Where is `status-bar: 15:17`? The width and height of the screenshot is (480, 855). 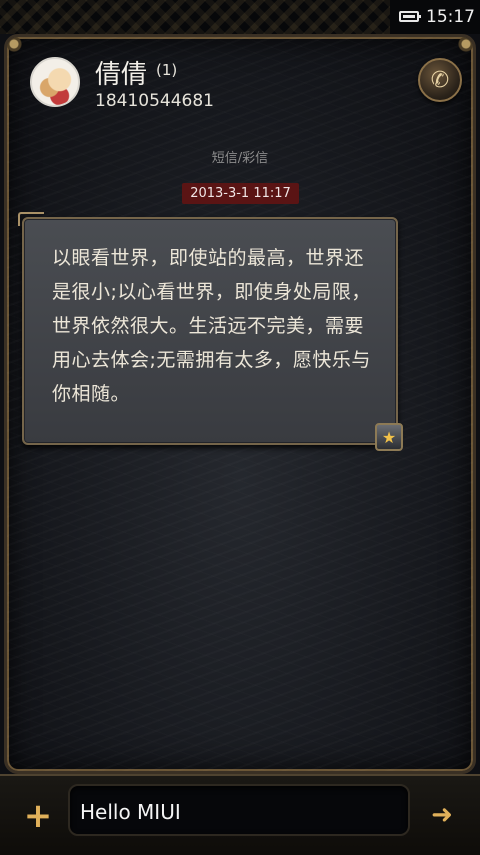
status-bar: 15:17 is located at coordinates (240, 17).